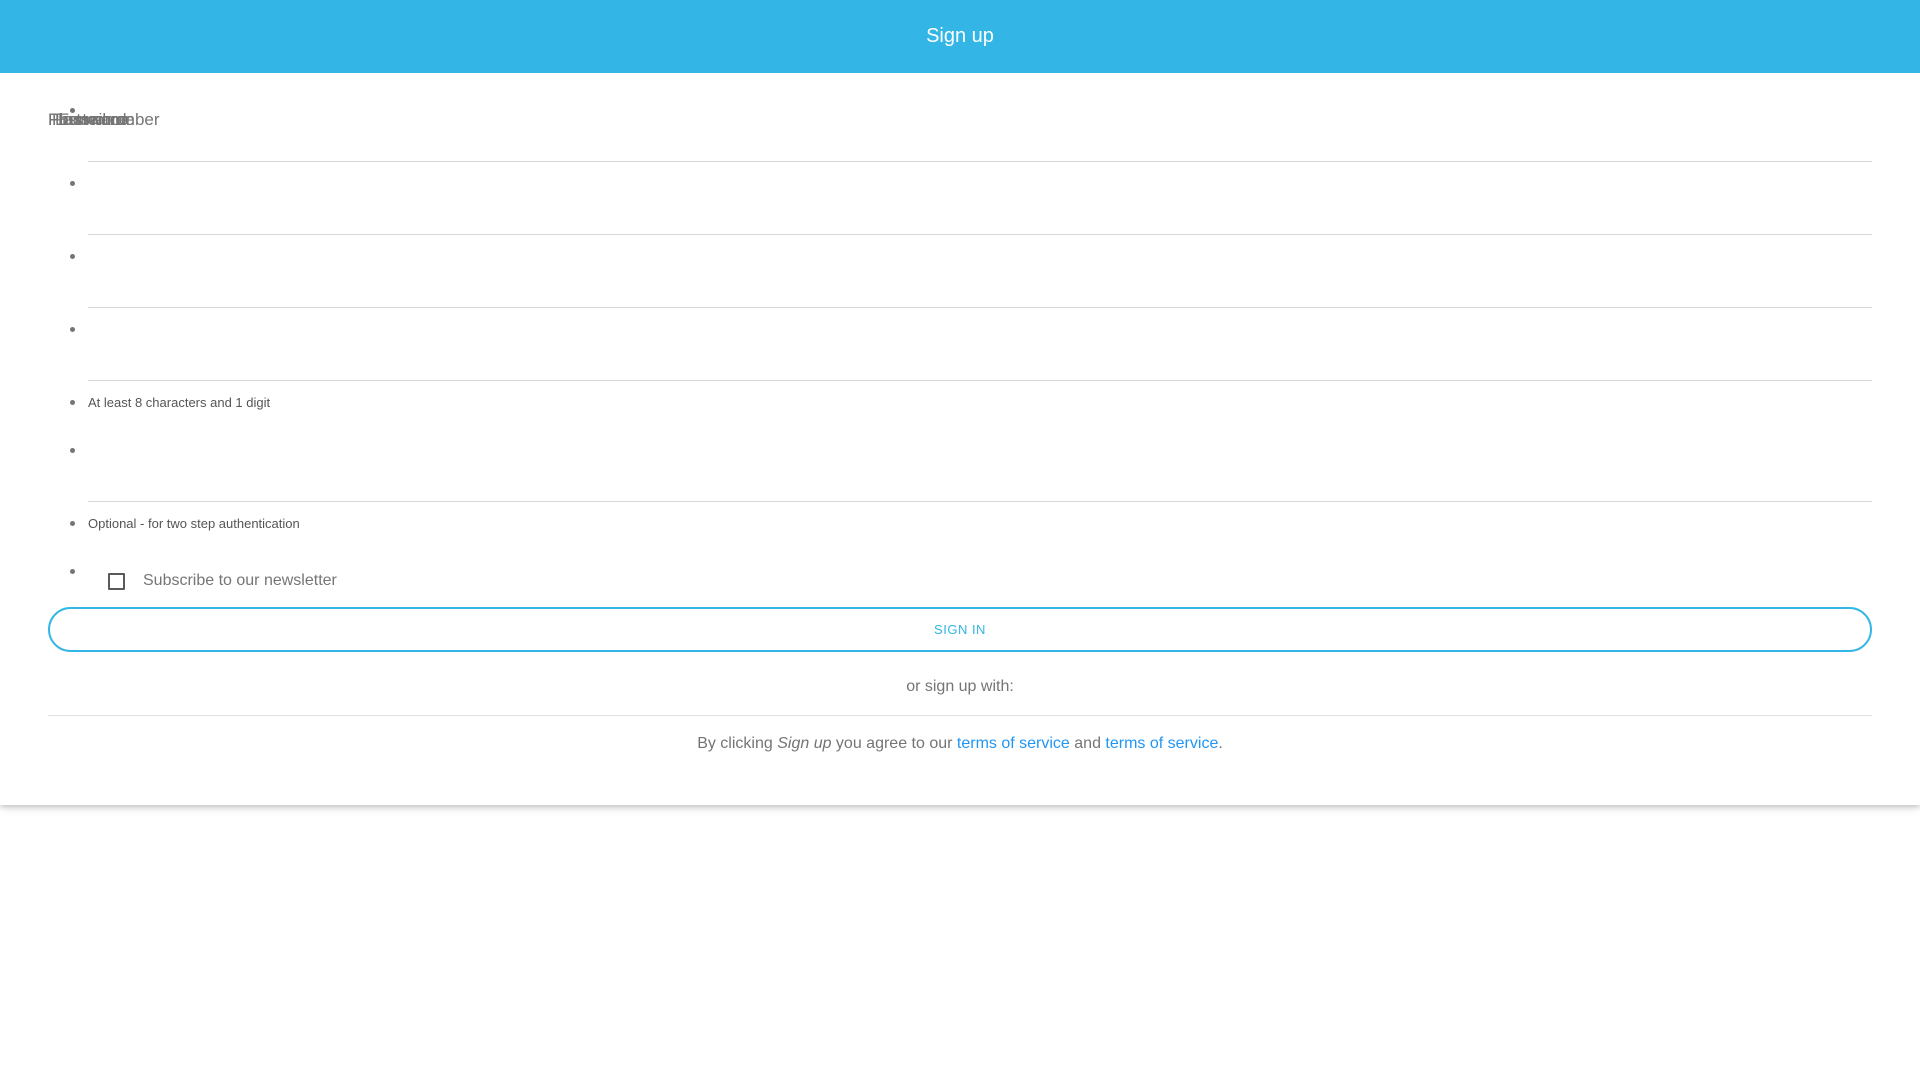 The width and height of the screenshot is (1920, 1080). Describe the element at coordinates (737, 743) in the screenshot. I see `terms-prefix: By clicking` at that location.